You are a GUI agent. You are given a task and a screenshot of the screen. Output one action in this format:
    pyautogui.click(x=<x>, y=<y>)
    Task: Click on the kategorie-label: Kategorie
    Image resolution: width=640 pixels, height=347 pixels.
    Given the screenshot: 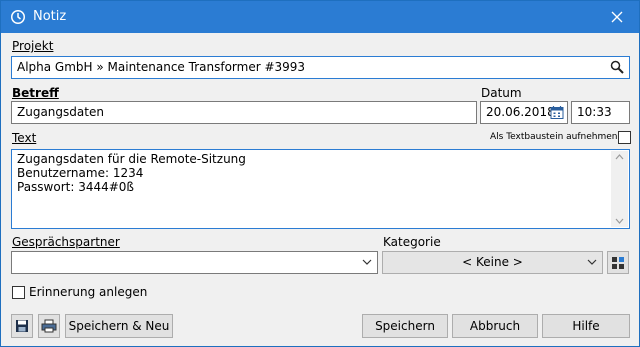 What is the action you would take?
    pyautogui.click(x=412, y=242)
    